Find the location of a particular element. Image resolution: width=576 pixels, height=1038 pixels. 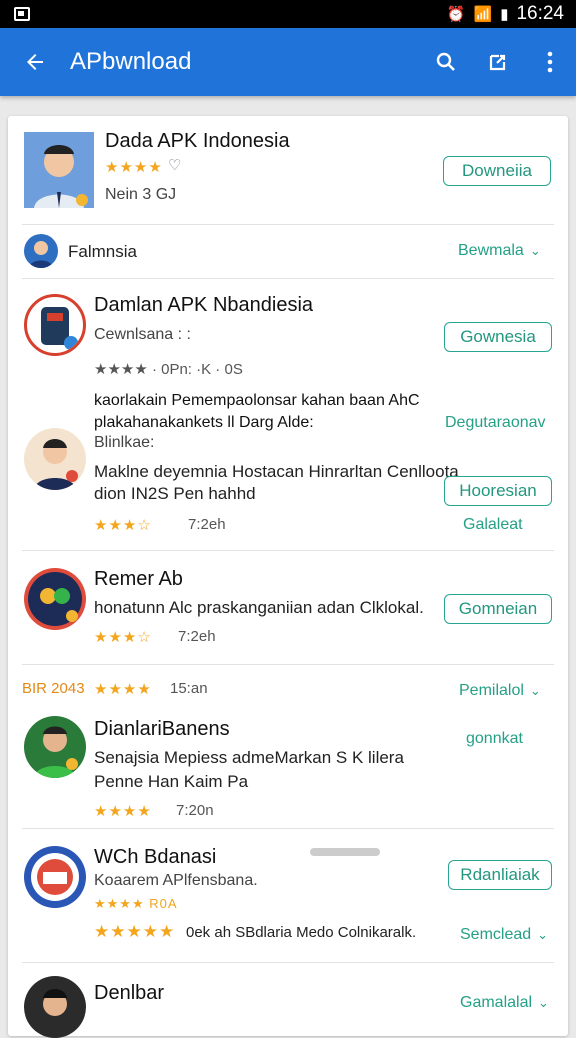

app-meta: 7:20n is located at coordinates (195, 810).